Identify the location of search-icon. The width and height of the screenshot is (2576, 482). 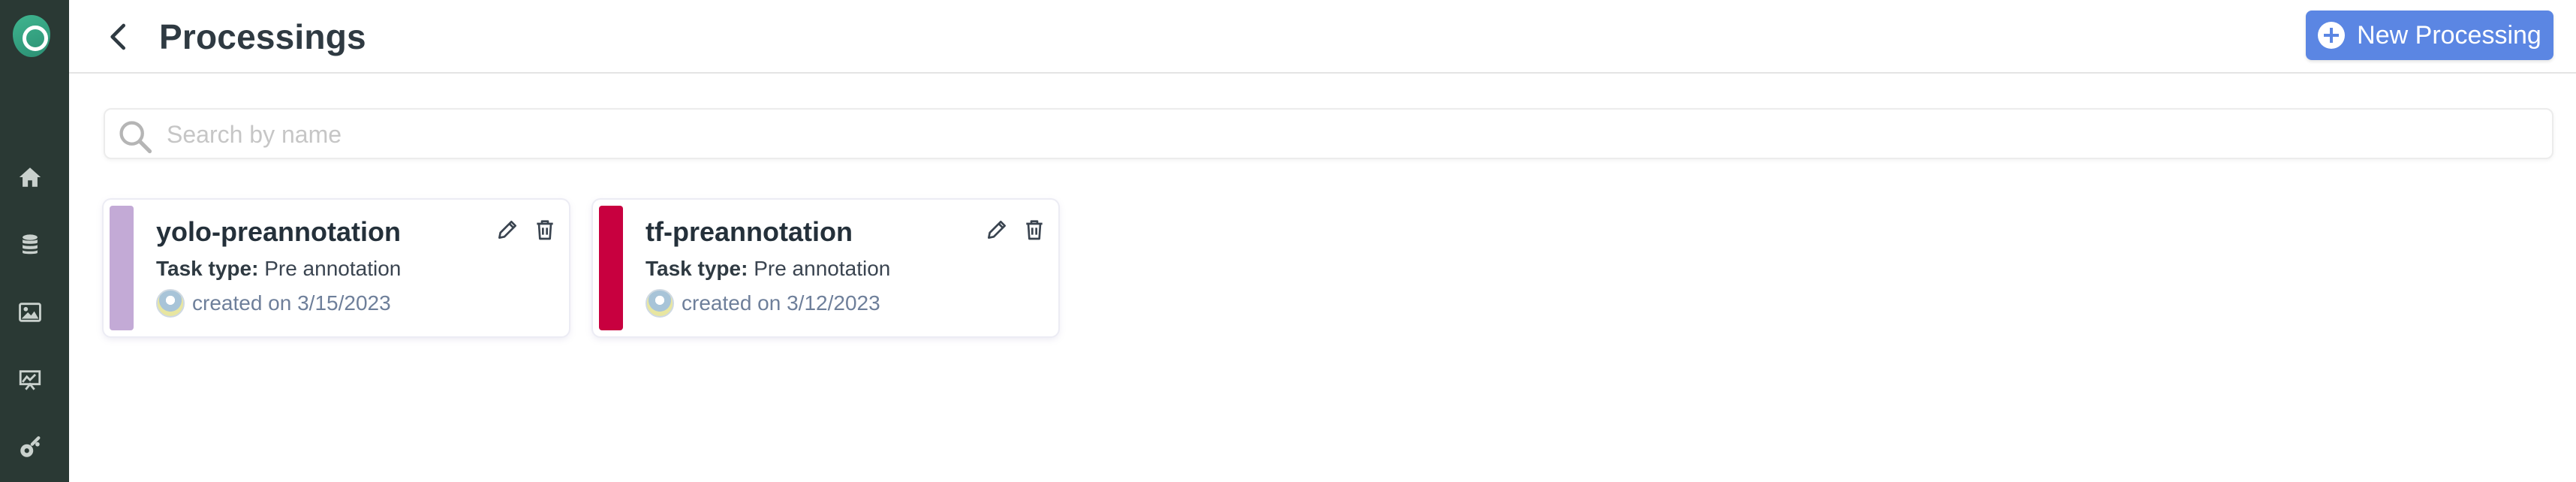
(135, 137).